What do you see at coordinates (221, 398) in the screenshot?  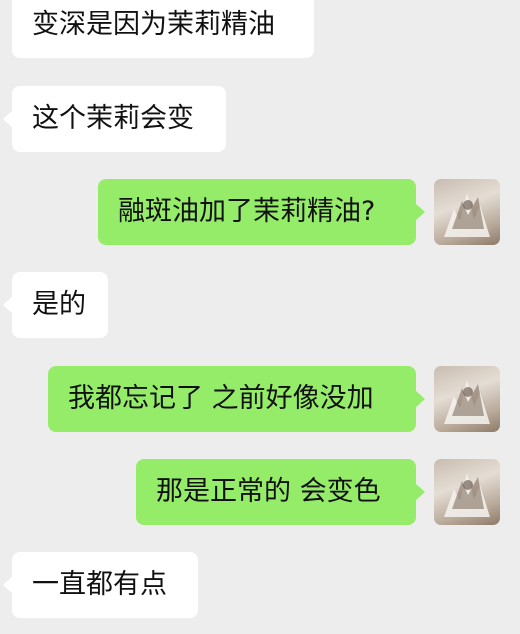 I see `message-text: 我都忘记了 之前好像没加` at bounding box center [221, 398].